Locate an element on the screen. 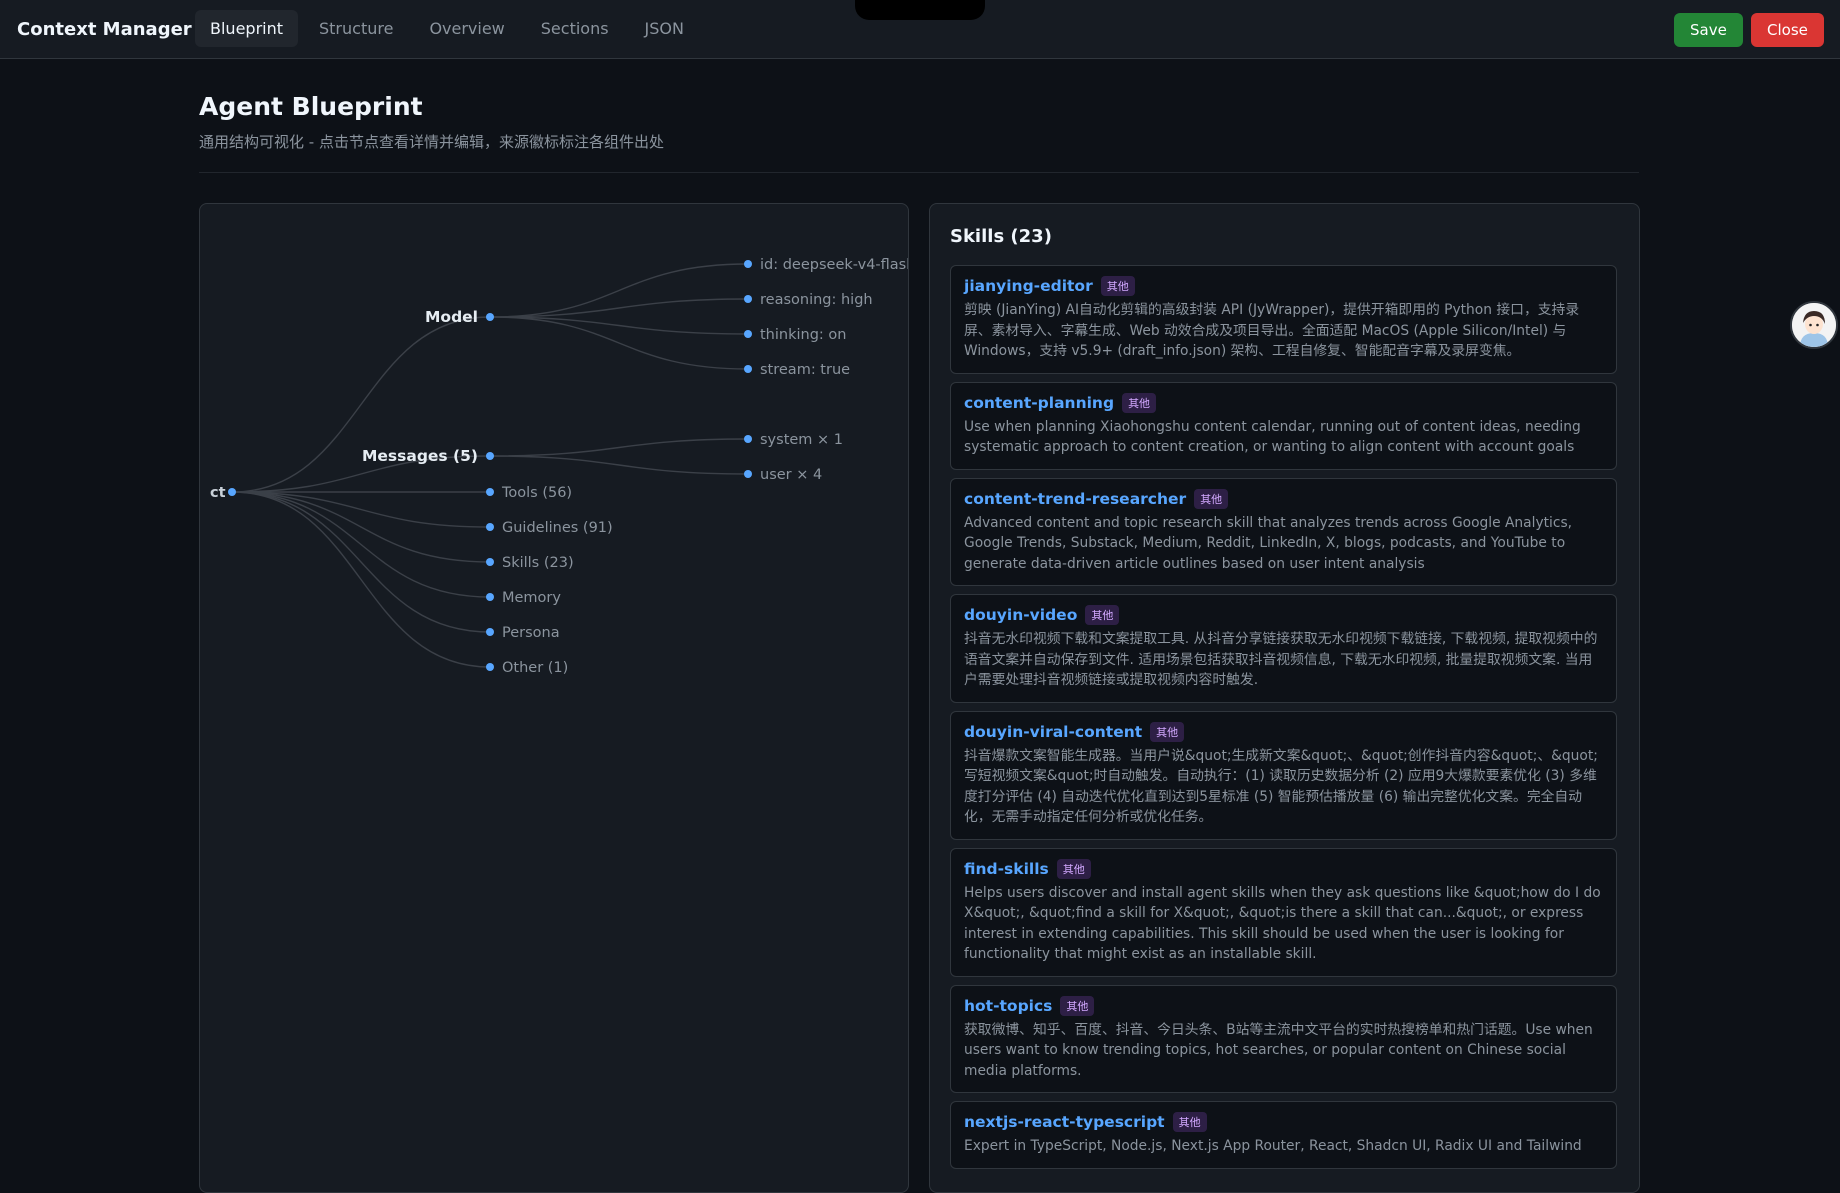 This screenshot has width=1840, height=1193. tab-json: JSON is located at coordinates (664, 28).